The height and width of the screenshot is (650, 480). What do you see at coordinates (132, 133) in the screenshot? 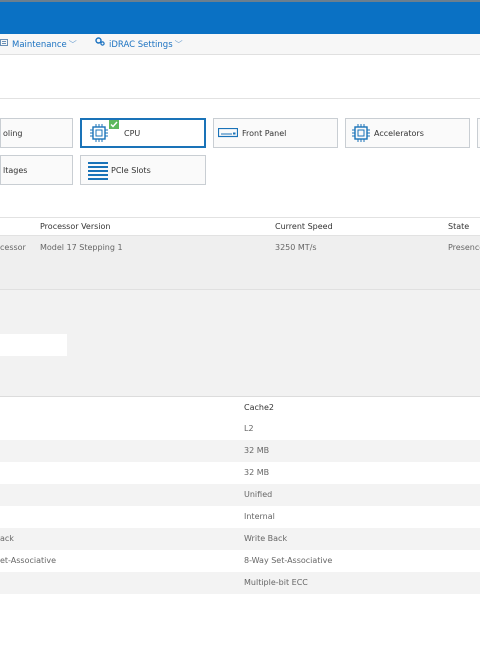
I see `tile-cpu-label: CPU` at bounding box center [132, 133].